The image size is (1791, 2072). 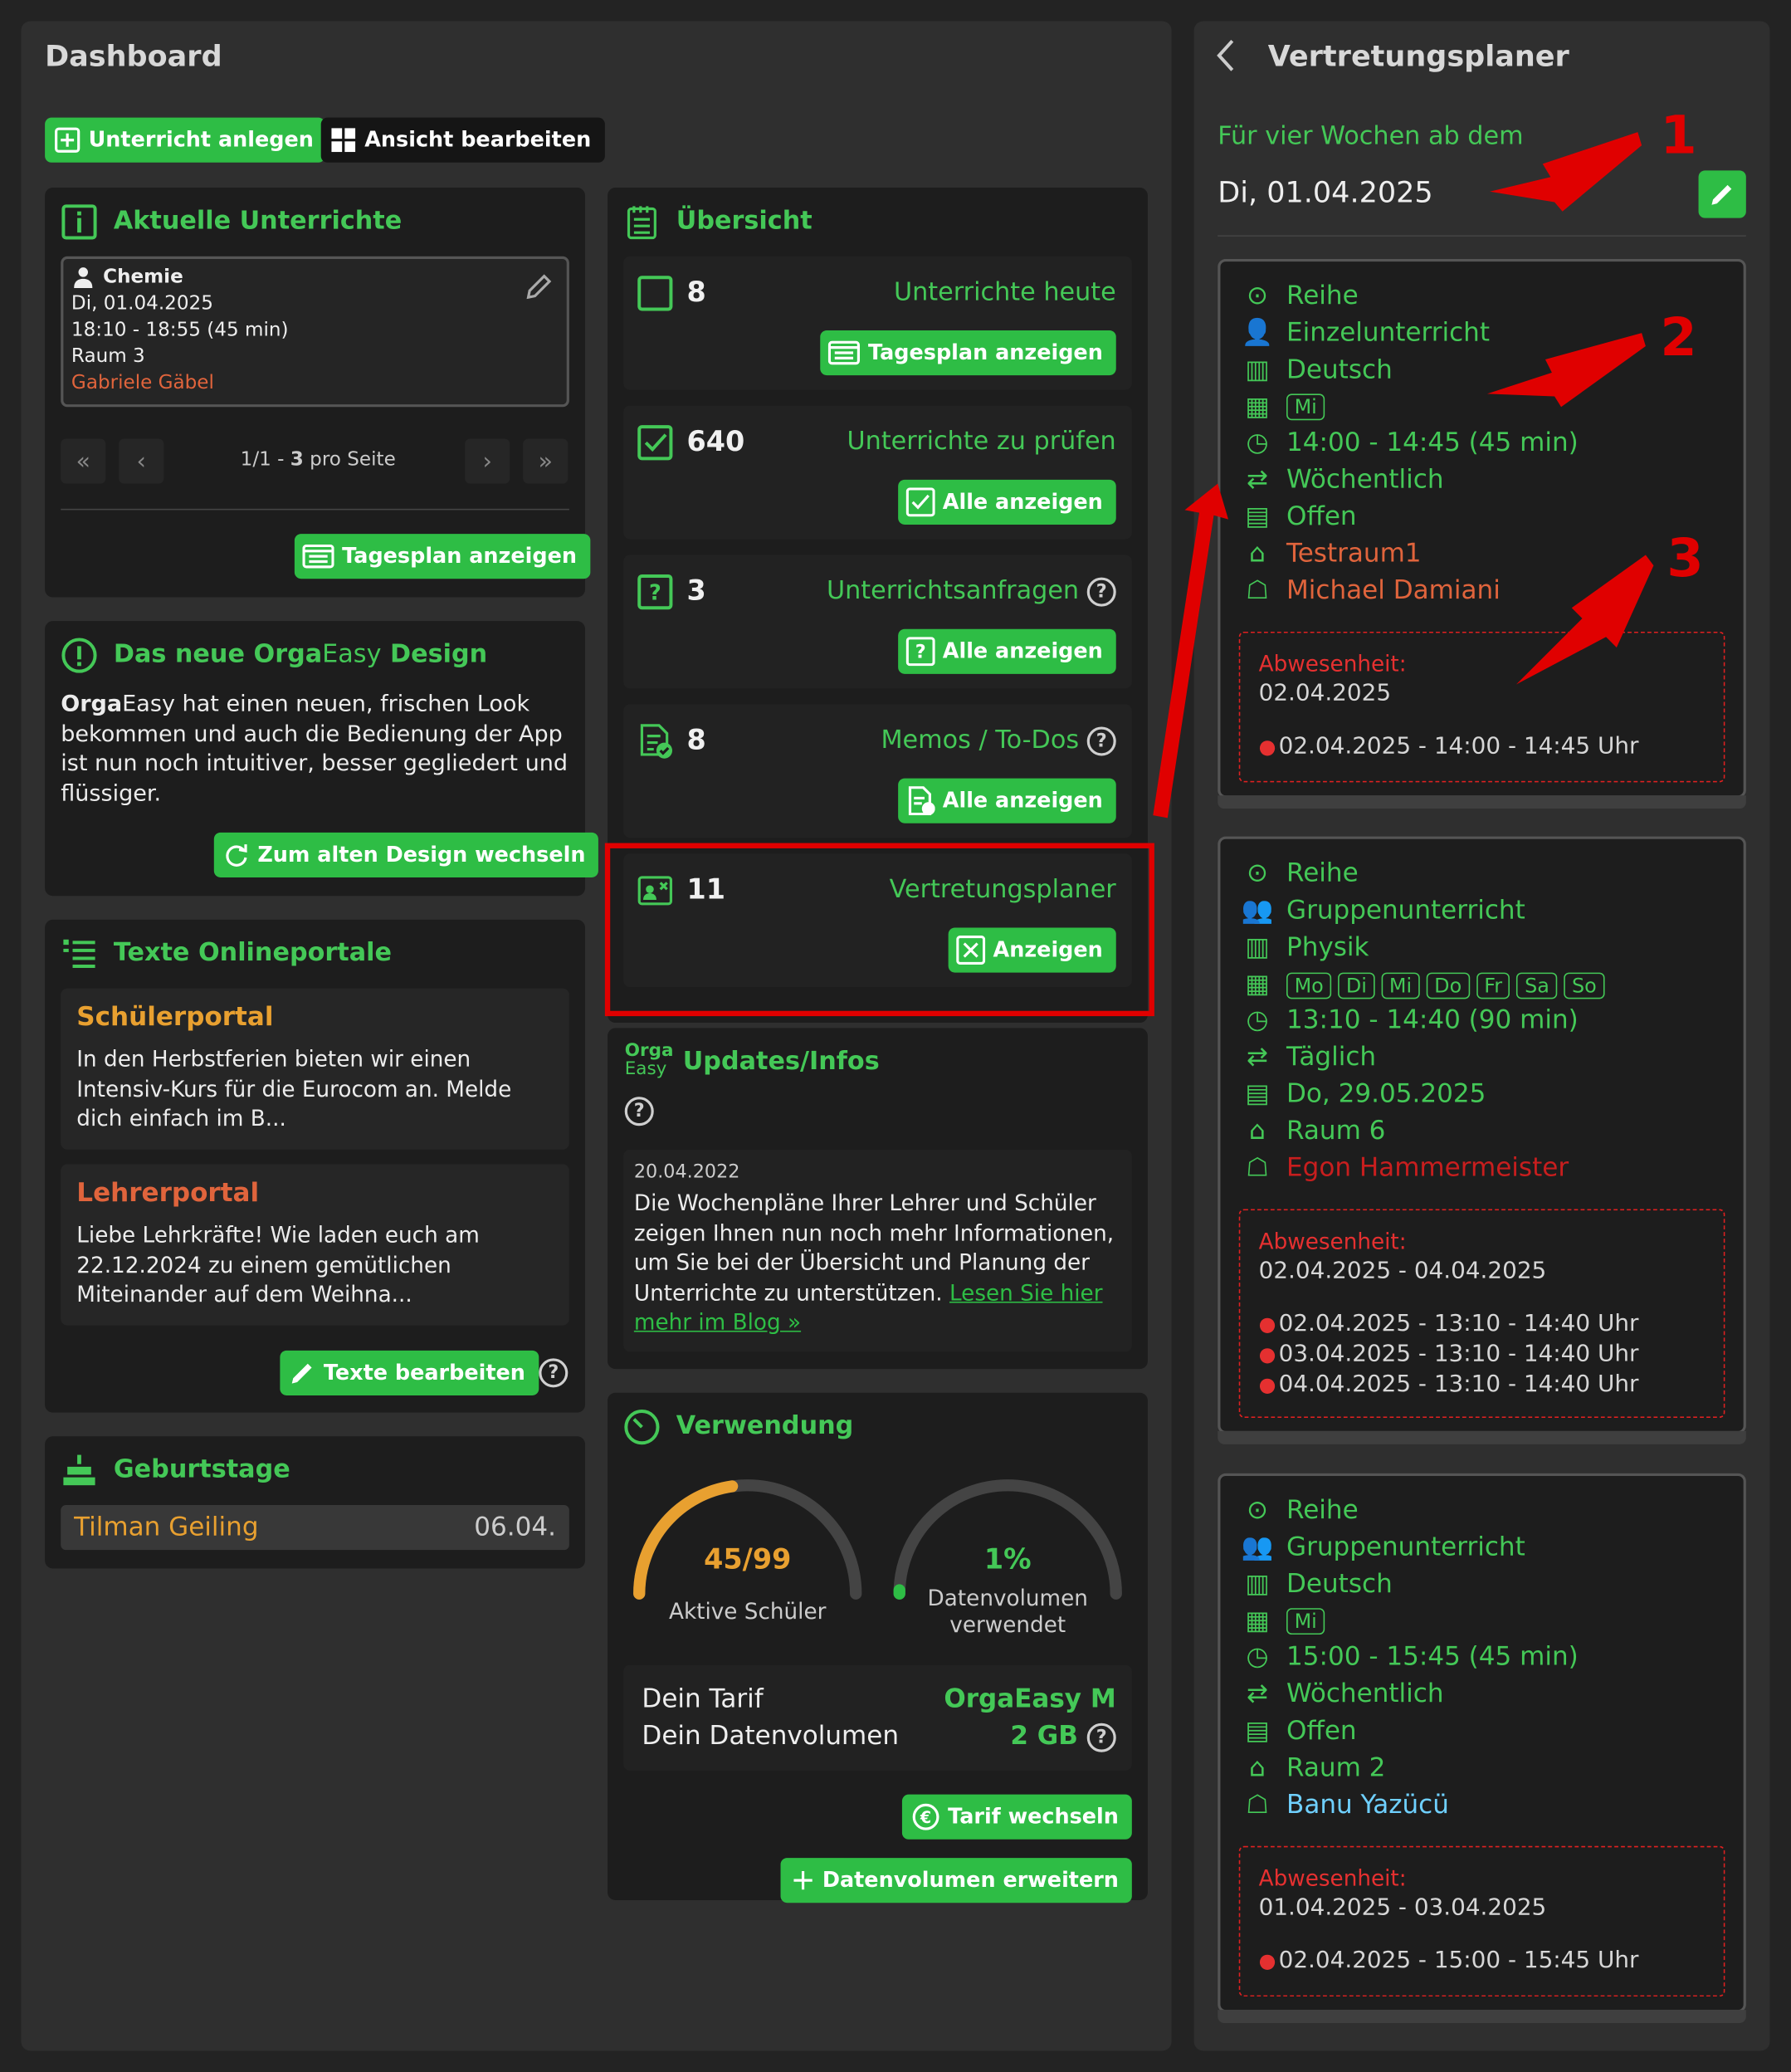 I want to click on annotation-number: 3, so click(x=1685, y=558).